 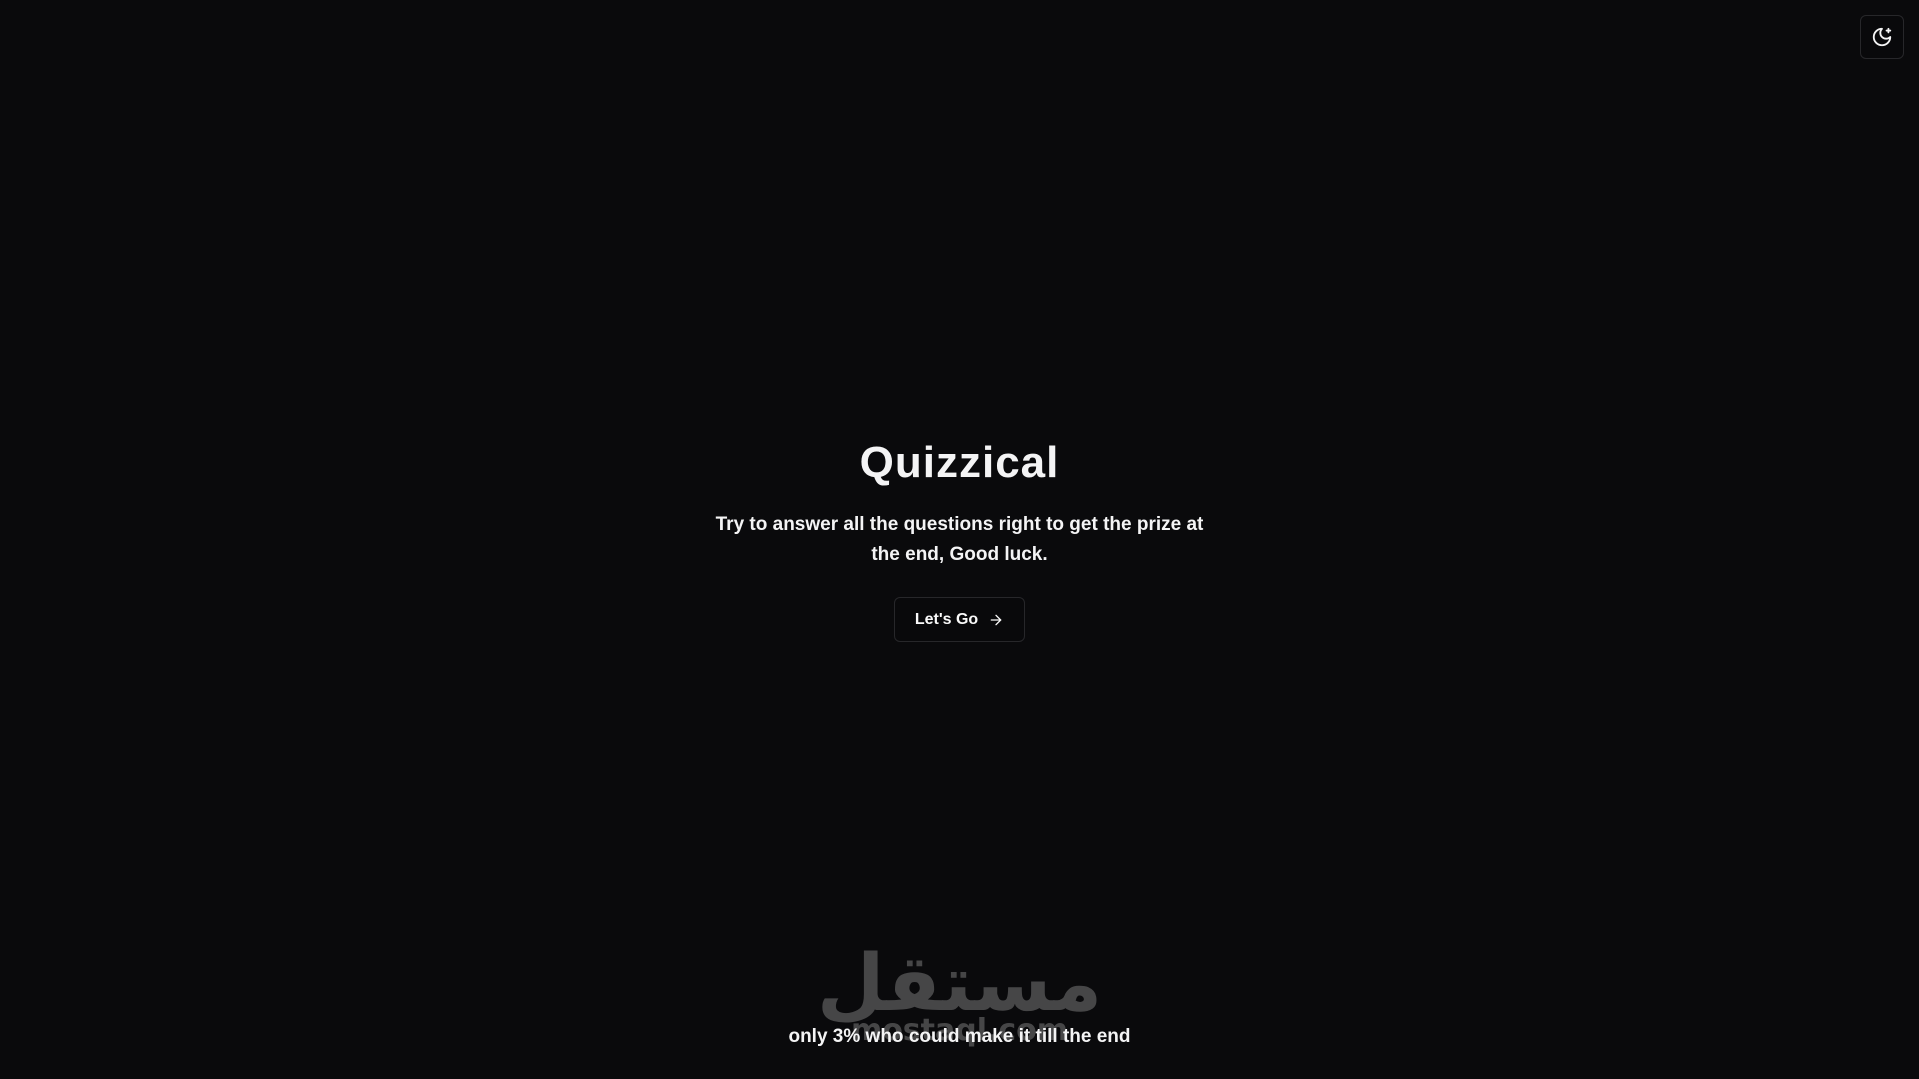 I want to click on arrow-right-icon, so click(x=996, y=619).